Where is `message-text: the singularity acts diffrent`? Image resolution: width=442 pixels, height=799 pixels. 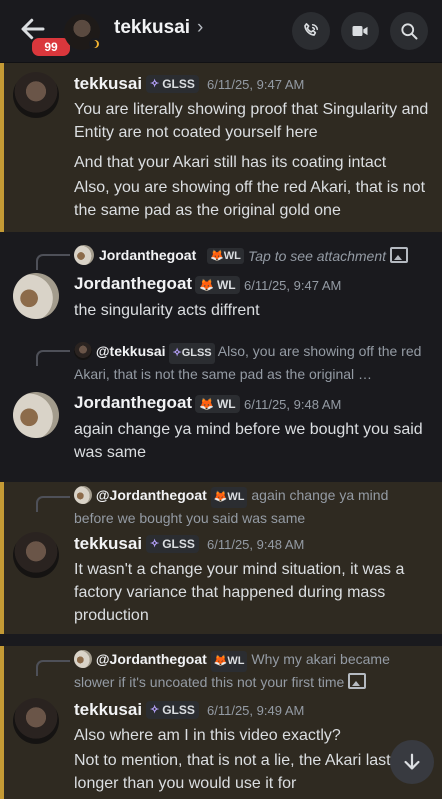
message-text: the singularity acts diffrent is located at coordinates (167, 310).